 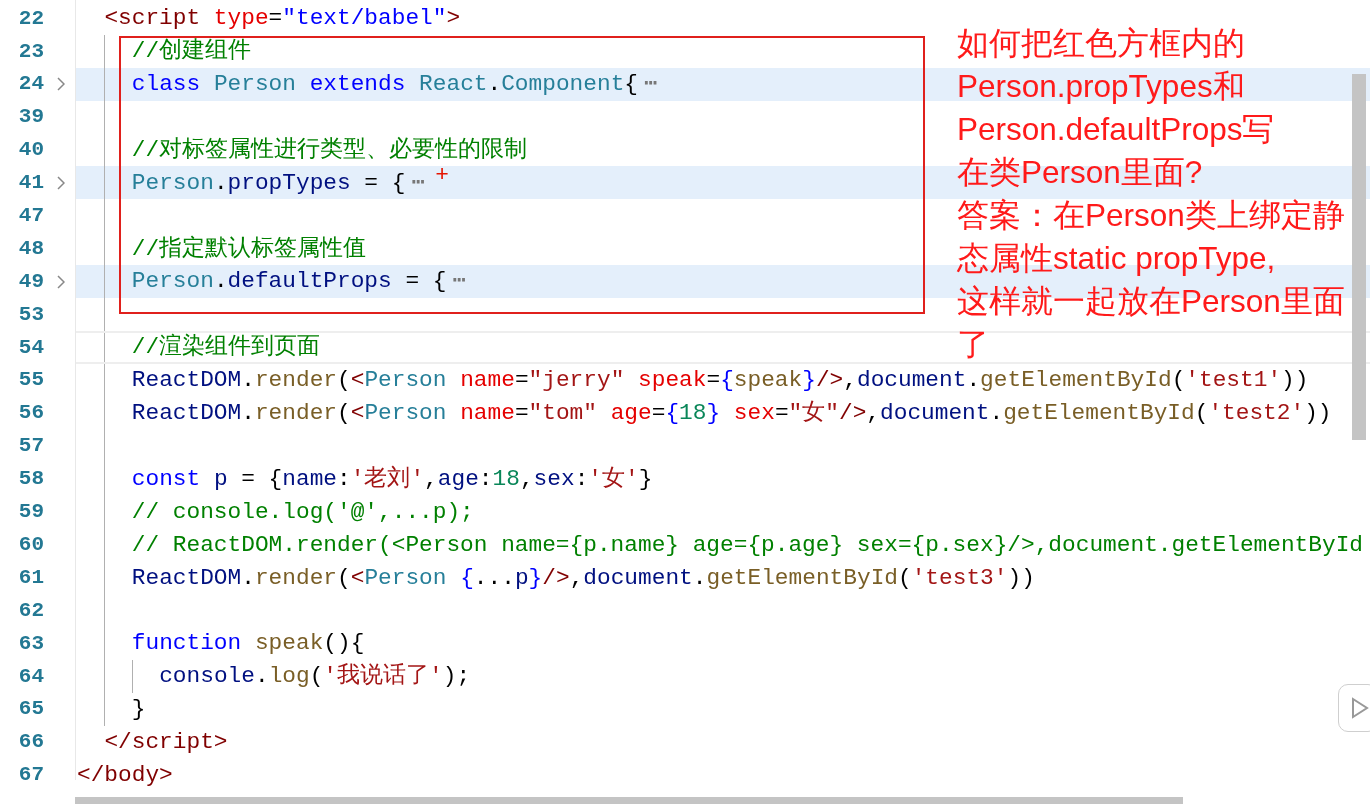 I want to click on line-number: 48, so click(x=30, y=248).